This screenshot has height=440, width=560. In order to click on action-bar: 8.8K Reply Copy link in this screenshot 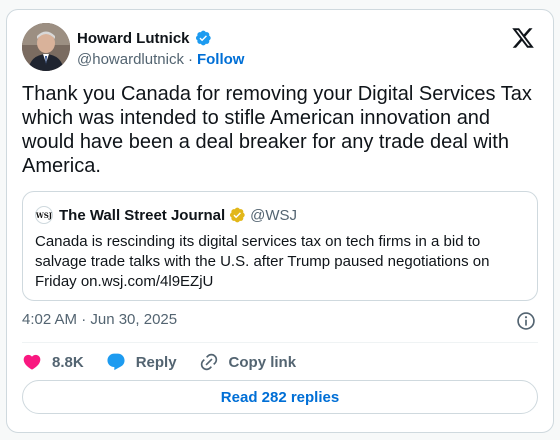, I will do `click(170, 362)`.